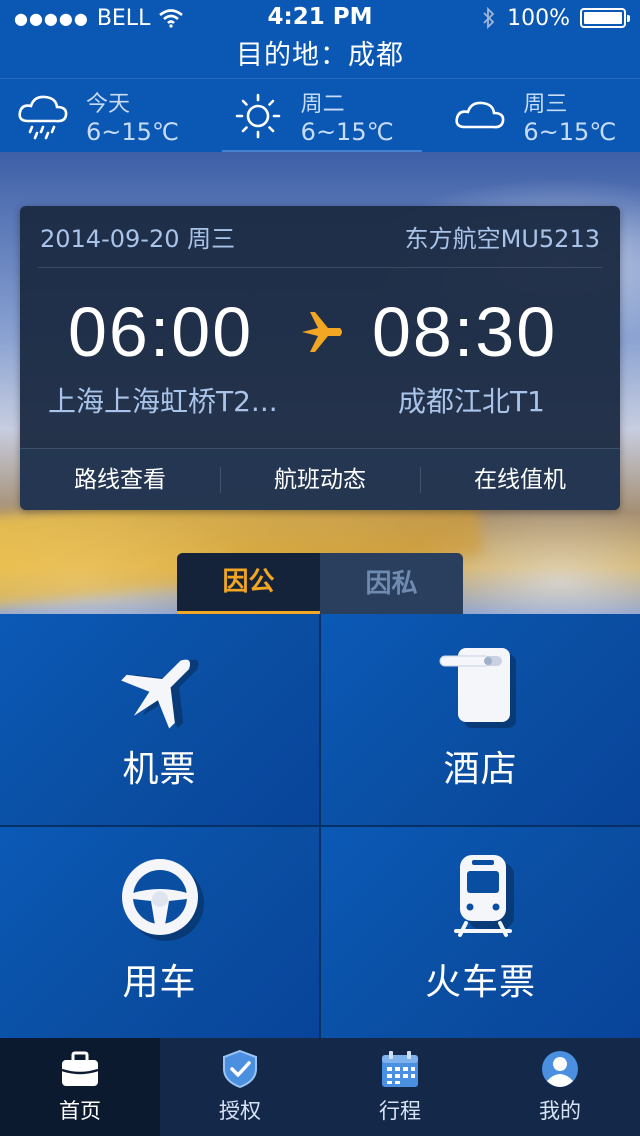 This screenshot has height=1136, width=640. Describe the element at coordinates (240, 1111) in the screenshot. I see `tab-label: 授权` at that location.